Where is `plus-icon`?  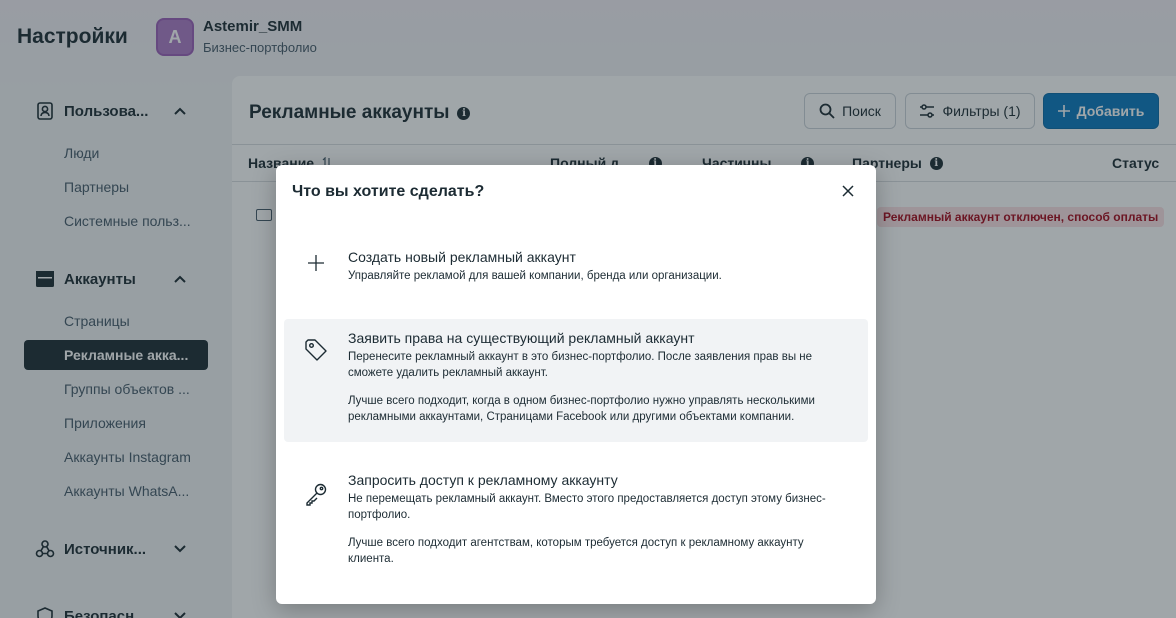
plus-icon is located at coordinates (316, 263).